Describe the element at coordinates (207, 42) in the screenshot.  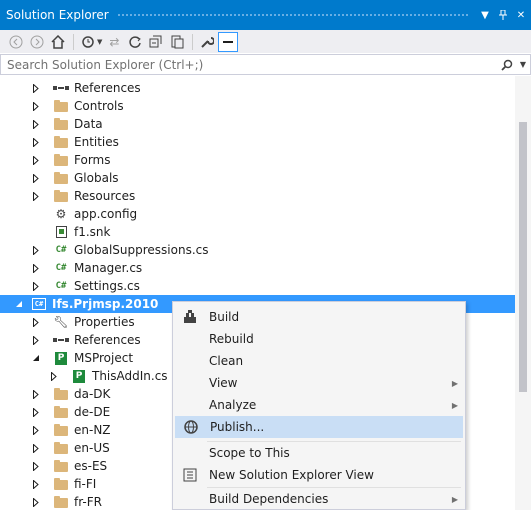
I see `properties-wrench-icon` at that location.